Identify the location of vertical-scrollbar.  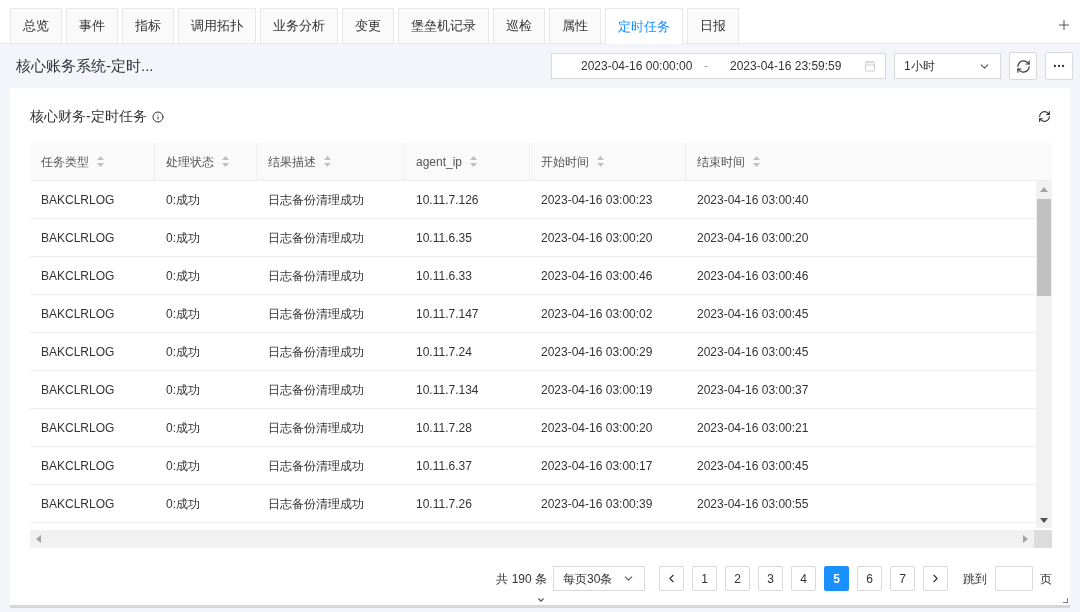
(1044, 354).